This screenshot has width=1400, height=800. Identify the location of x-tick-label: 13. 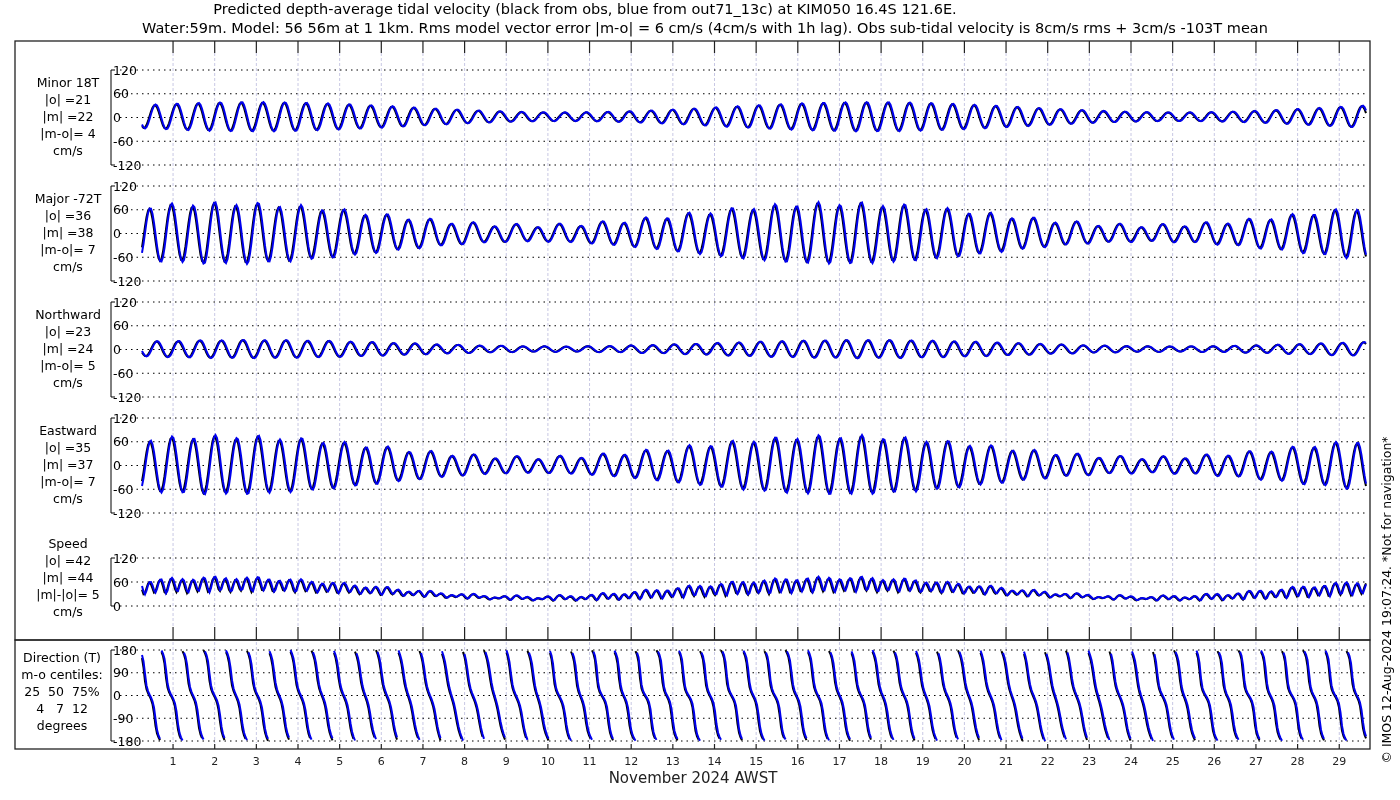
(672, 761).